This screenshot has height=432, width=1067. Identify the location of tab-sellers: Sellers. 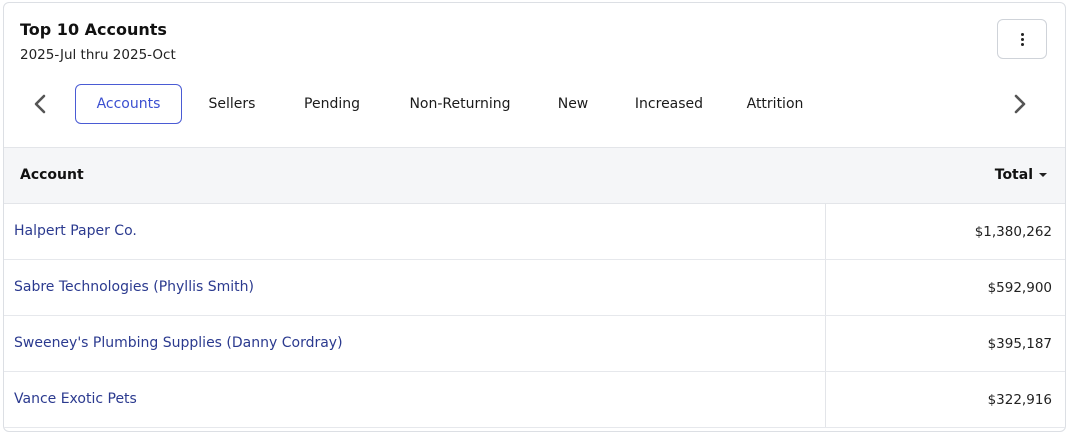
(232, 104).